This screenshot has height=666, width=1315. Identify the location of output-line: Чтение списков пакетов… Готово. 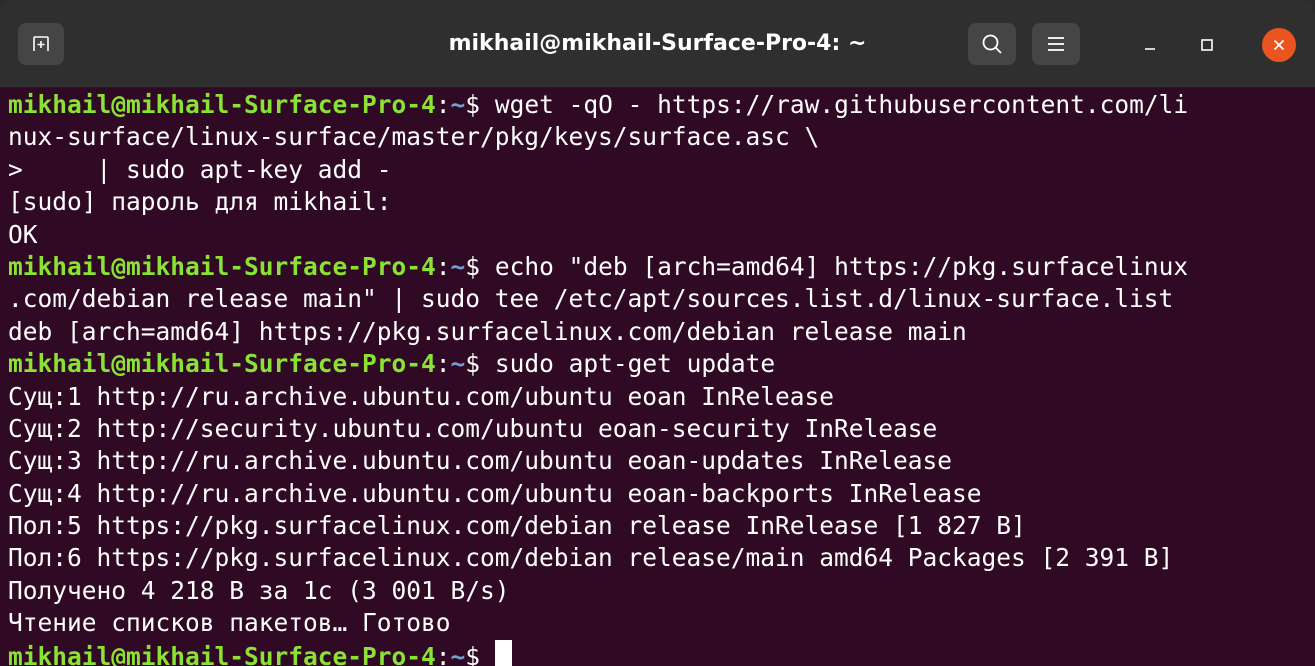
(661, 623).